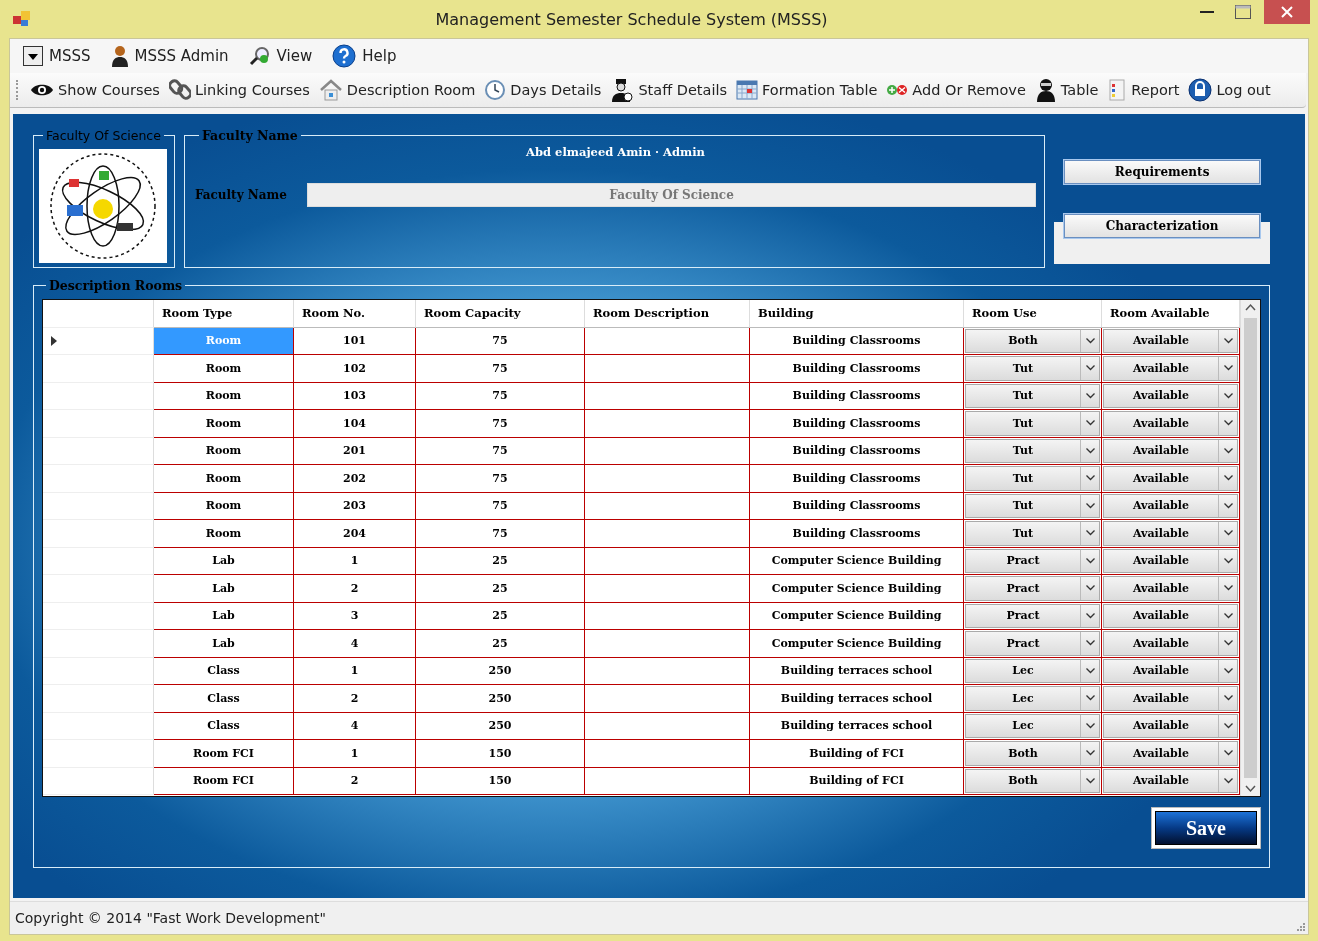 This screenshot has width=1318, height=941. What do you see at coordinates (239, 90) in the screenshot?
I see `toolbar-button: Linking Courses` at bounding box center [239, 90].